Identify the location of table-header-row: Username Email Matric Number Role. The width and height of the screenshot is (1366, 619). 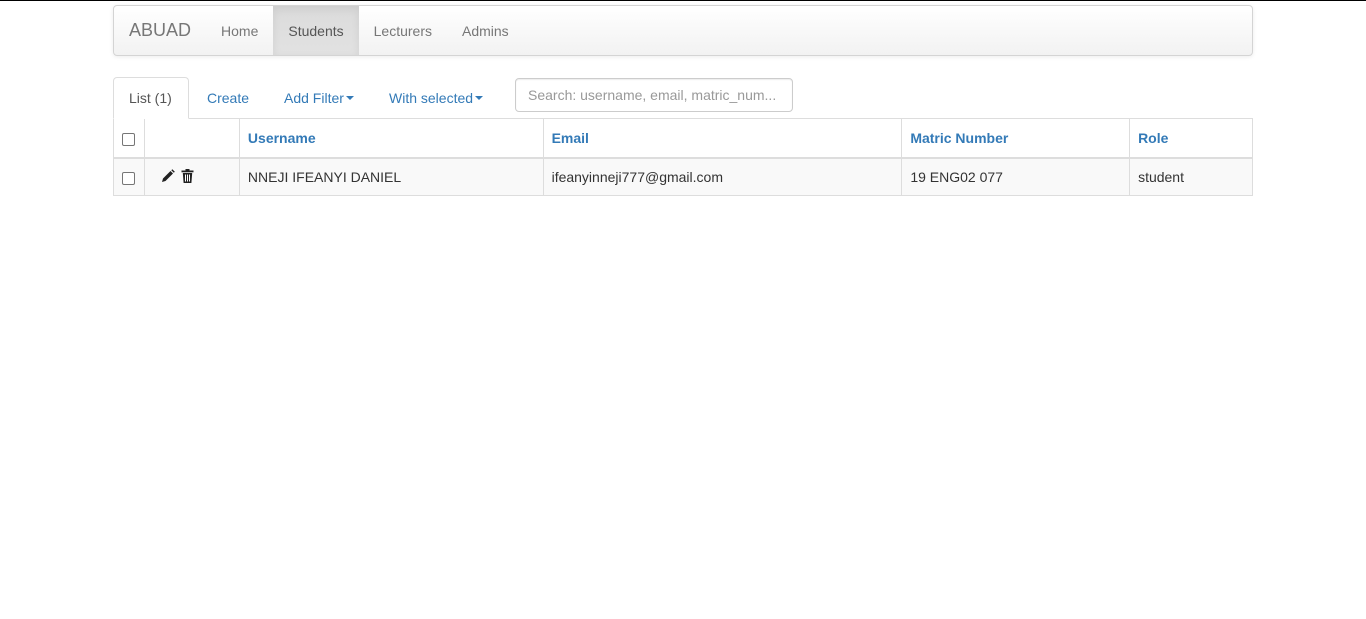
(683, 138).